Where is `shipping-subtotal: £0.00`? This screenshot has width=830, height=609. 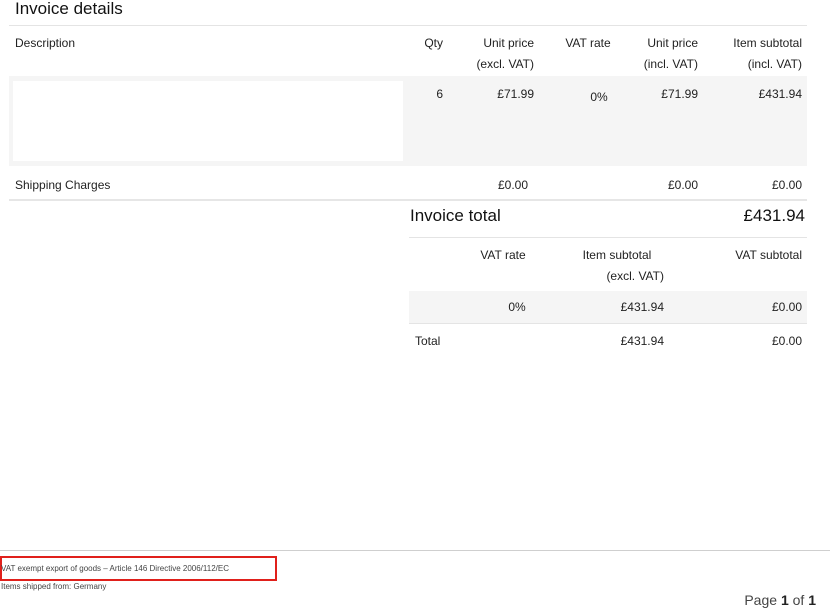 shipping-subtotal: £0.00 is located at coordinates (786, 185).